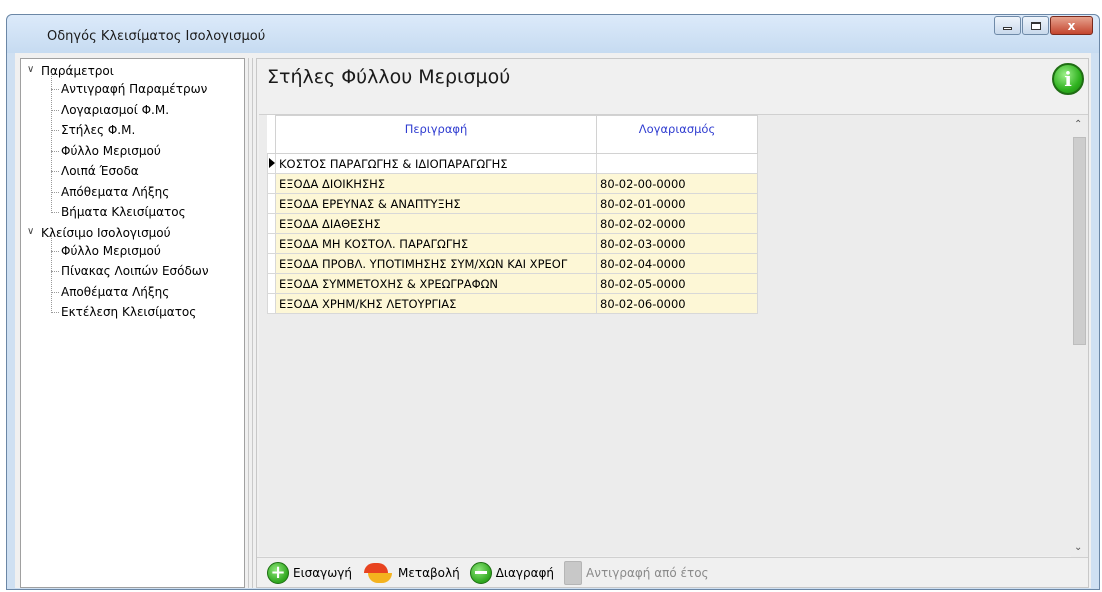 This screenshot has width=1102, height=592. I want to click on minimize-button, so click(1007, 25).